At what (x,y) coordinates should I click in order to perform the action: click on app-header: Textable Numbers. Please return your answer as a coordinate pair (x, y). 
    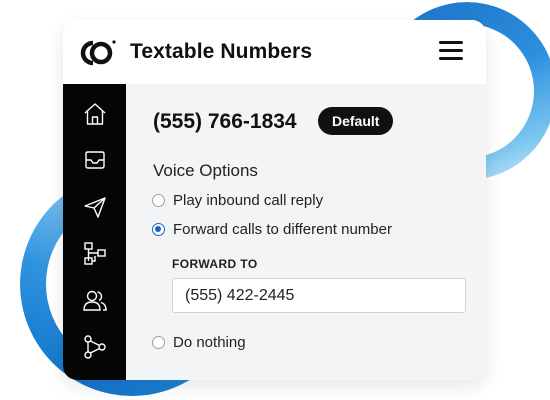
    Looking at the image, I should click on (274, 52).